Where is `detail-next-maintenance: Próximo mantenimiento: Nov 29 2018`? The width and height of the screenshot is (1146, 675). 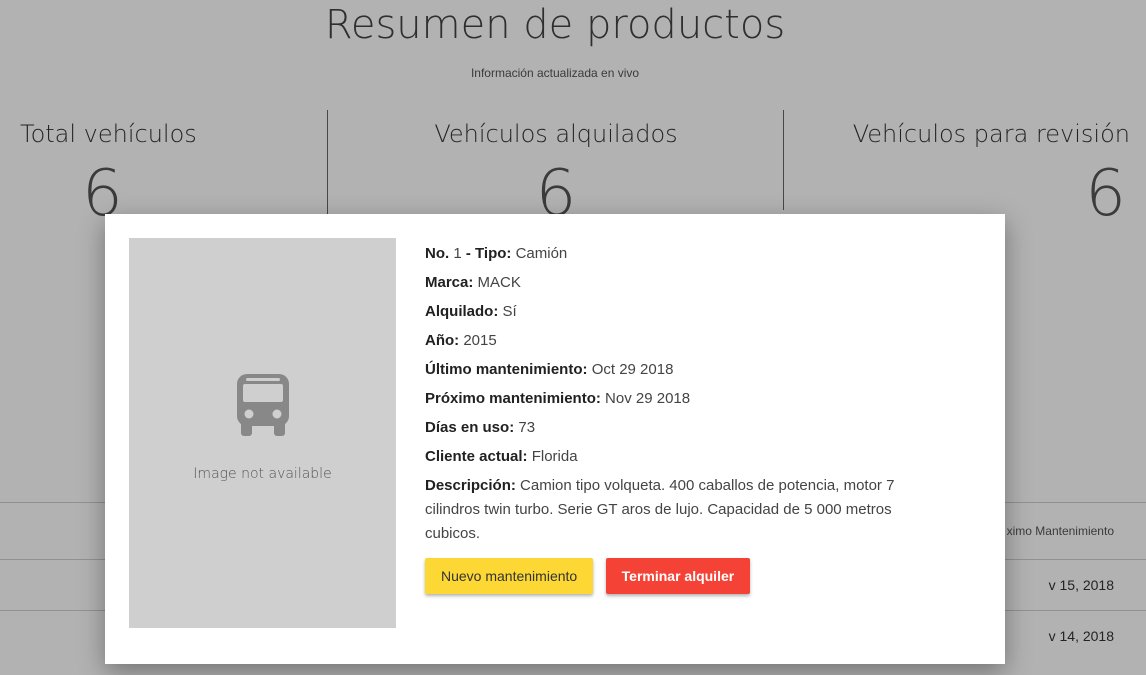
detail-next-maintenance: Próximo mantenimiento: Nov 29 2018 is located at coordinates (685, 399).